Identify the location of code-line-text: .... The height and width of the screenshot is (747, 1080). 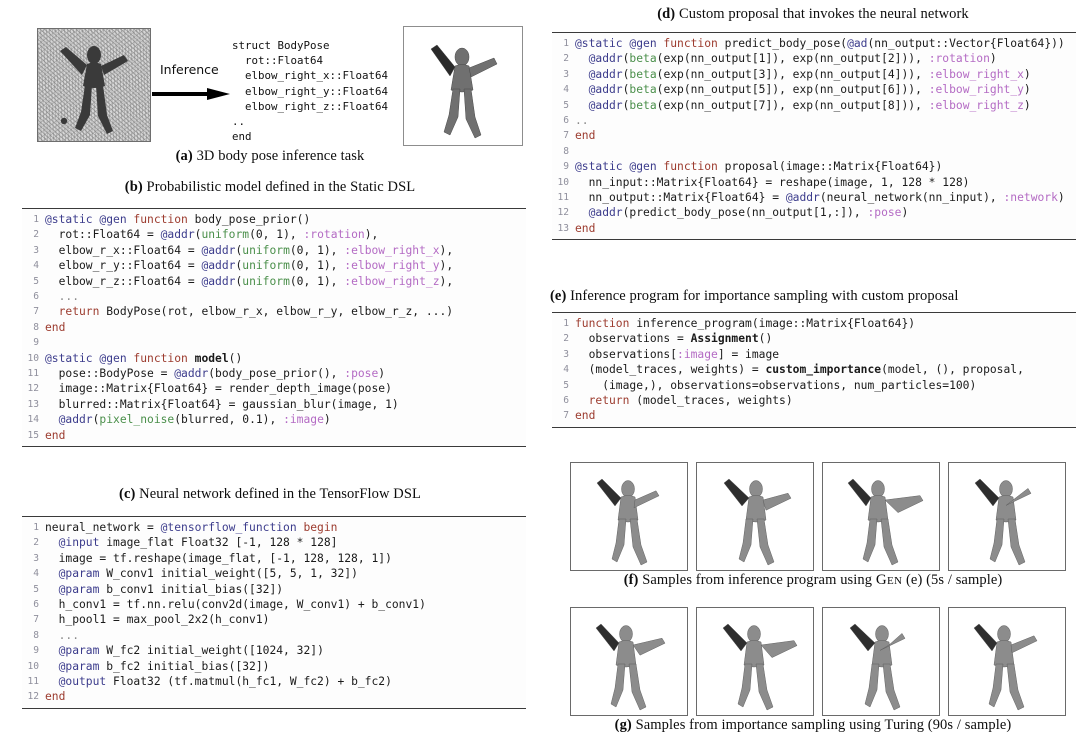
(62, 635).